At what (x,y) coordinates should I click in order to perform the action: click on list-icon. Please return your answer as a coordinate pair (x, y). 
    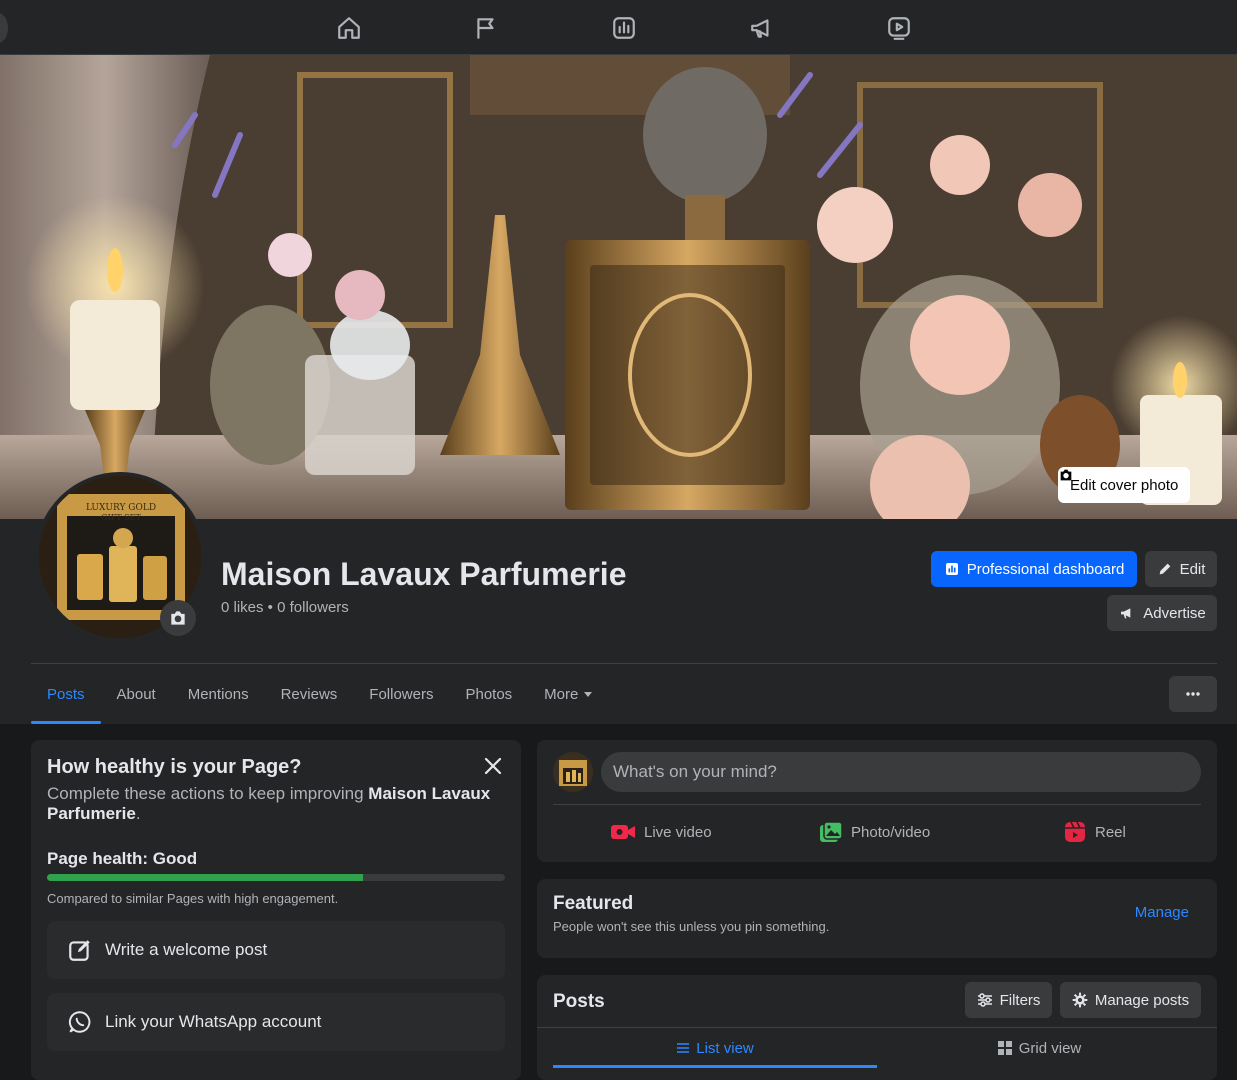
    Looking at the image, I should click on (683, 1048).